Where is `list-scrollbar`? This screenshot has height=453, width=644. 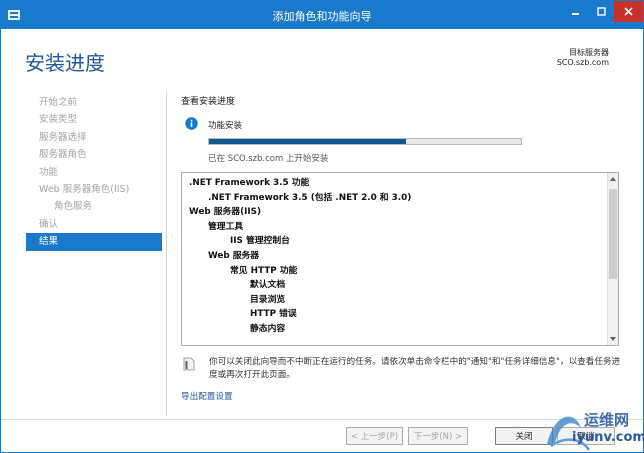 list-scrollbar is located at coordinates (612, 259).